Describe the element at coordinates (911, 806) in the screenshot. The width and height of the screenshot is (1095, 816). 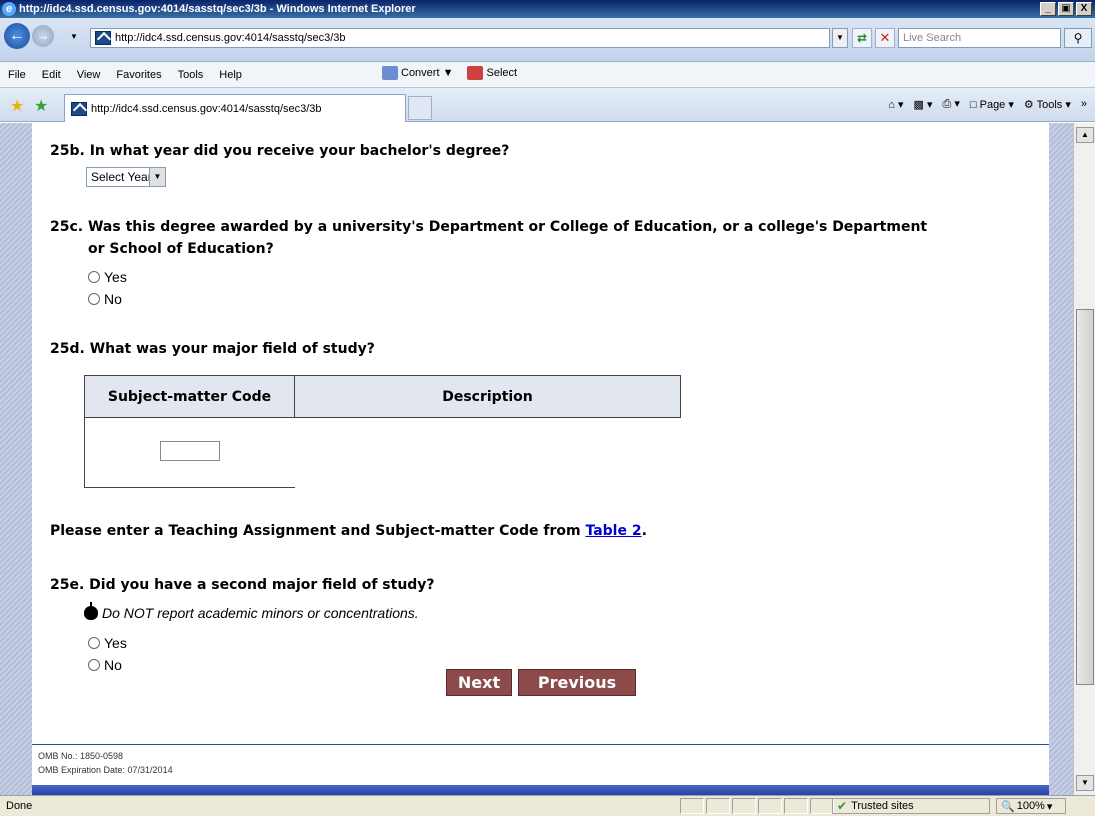
I see `security-zone: ✔ Trusted sites` at that location.